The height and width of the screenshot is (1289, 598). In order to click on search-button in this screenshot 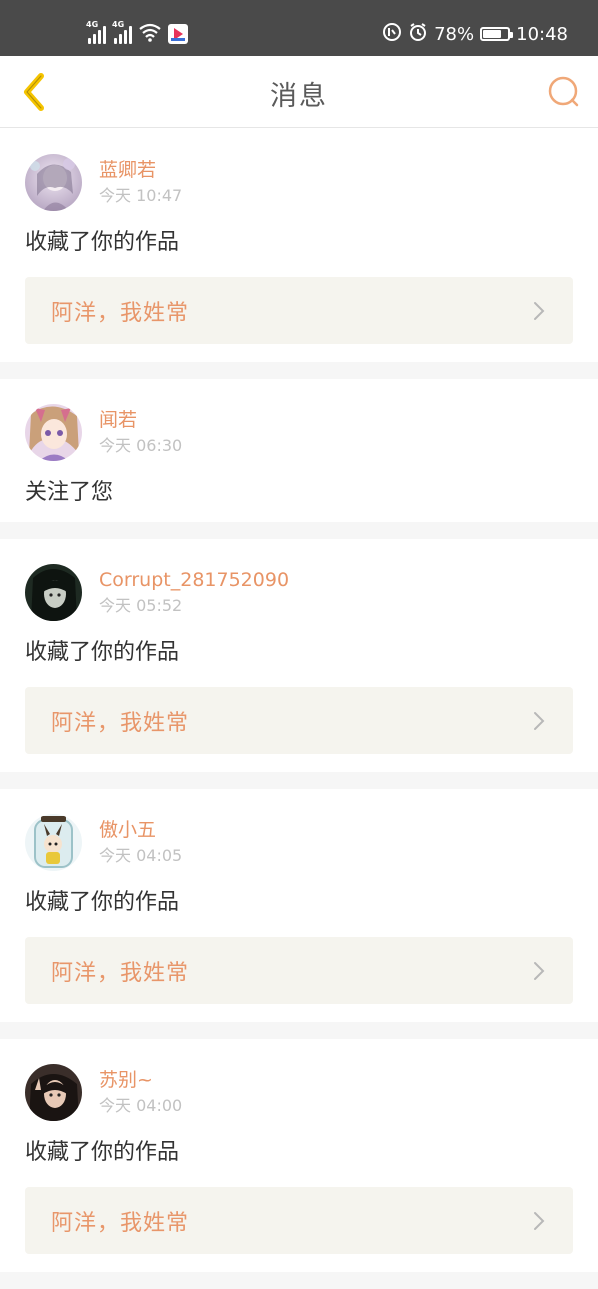, I will do `click(564, 92)`.